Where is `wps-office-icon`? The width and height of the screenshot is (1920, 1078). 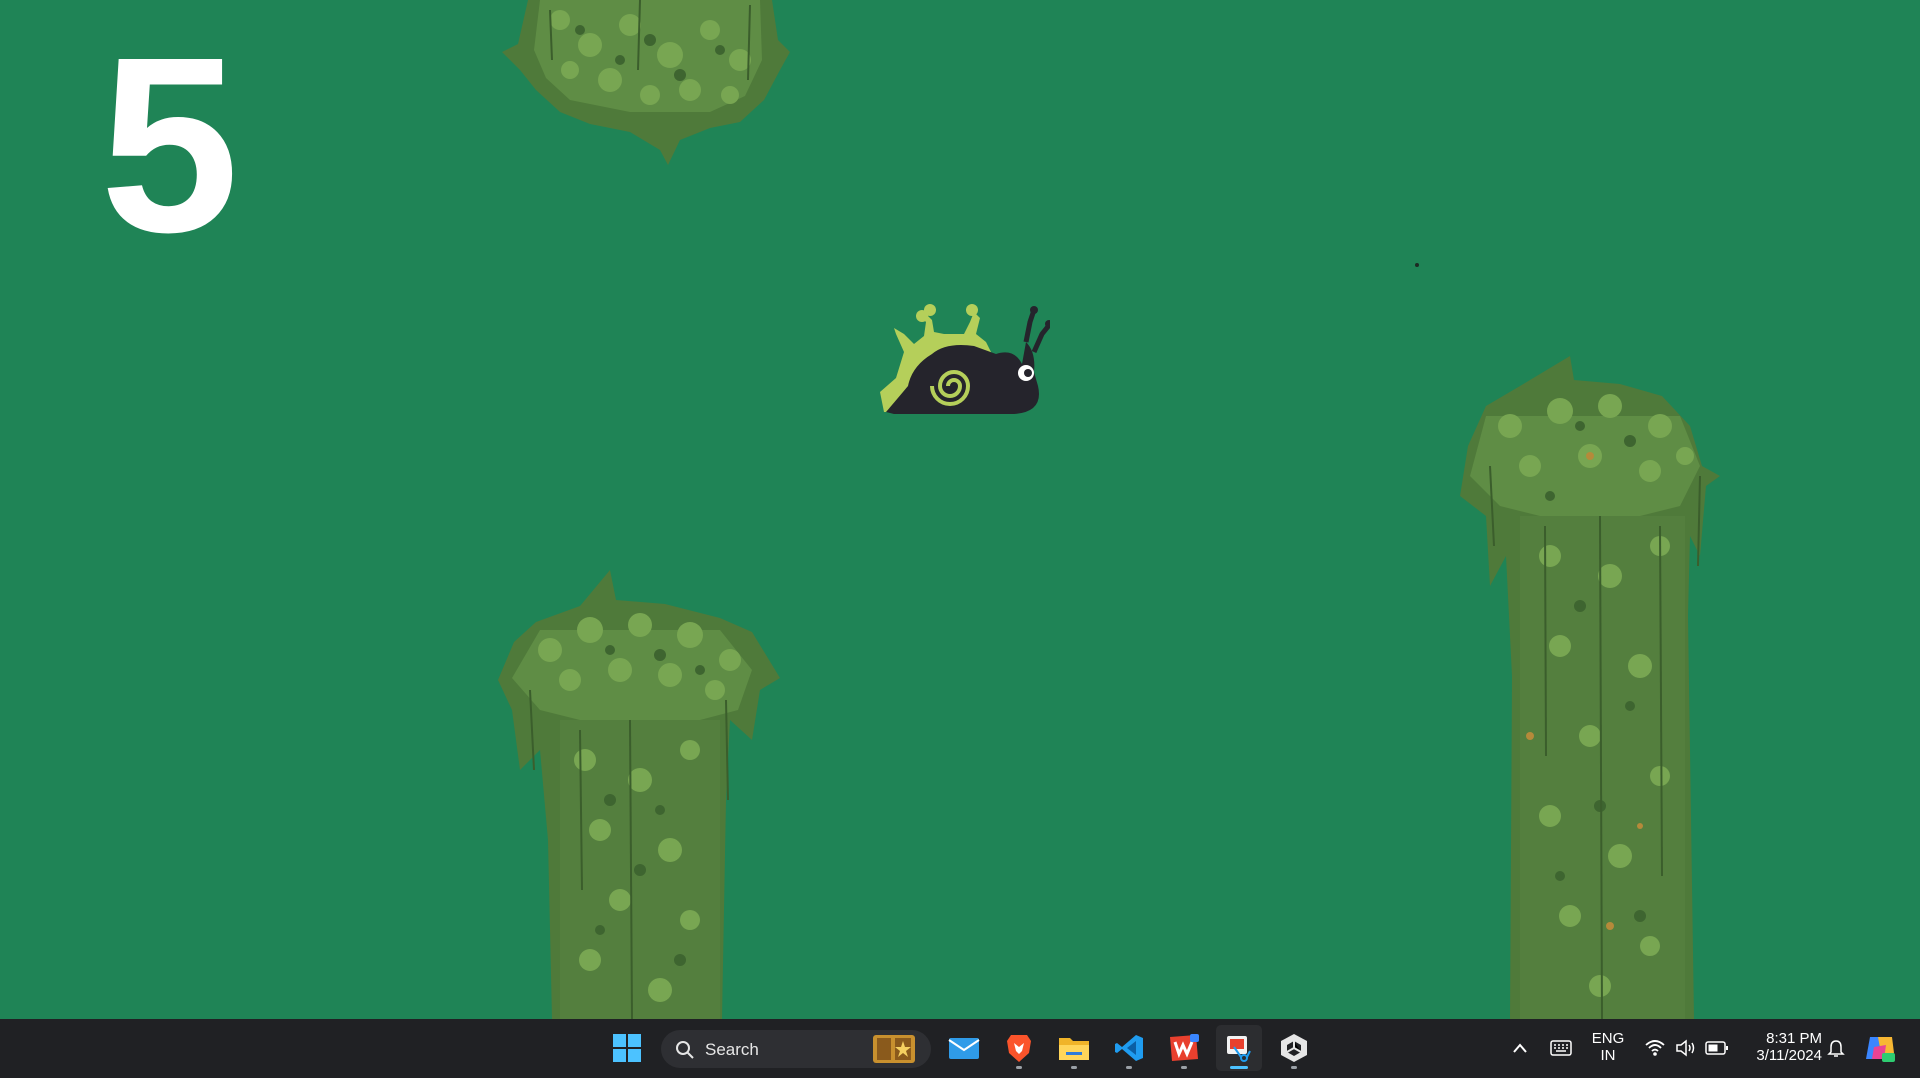
wps-office-icon is located at coordinates (1184, 1047).